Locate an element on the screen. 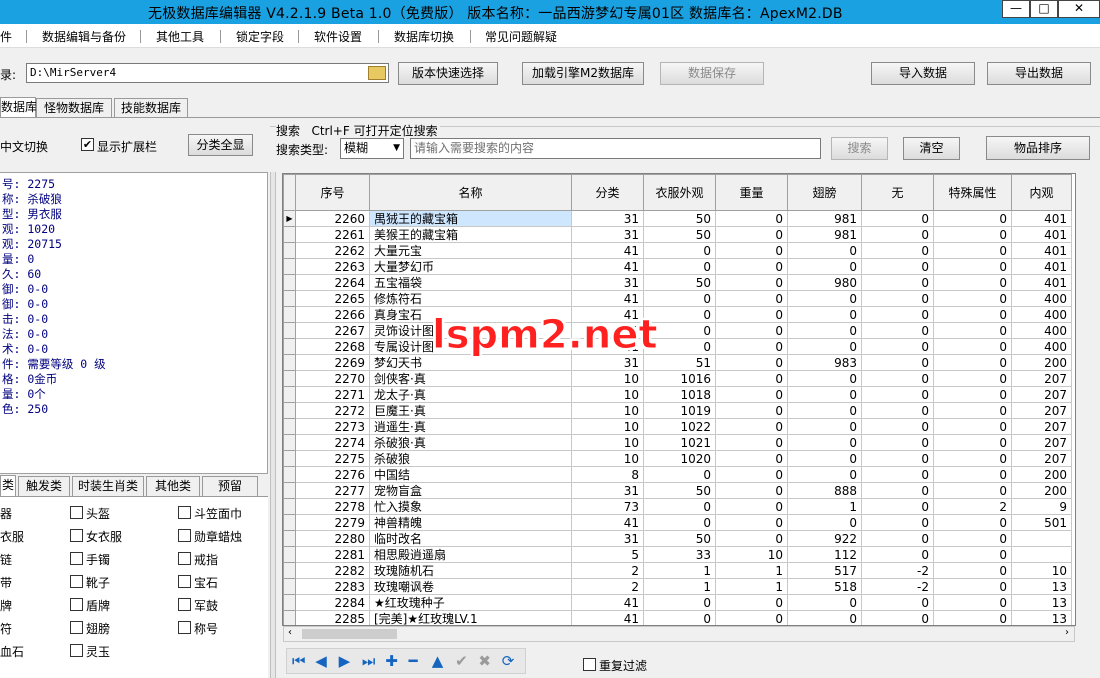 Image resolution: width=1100 pixels, height=678 pixels. table-cell: 2282 is located at coordinates (332, 570).